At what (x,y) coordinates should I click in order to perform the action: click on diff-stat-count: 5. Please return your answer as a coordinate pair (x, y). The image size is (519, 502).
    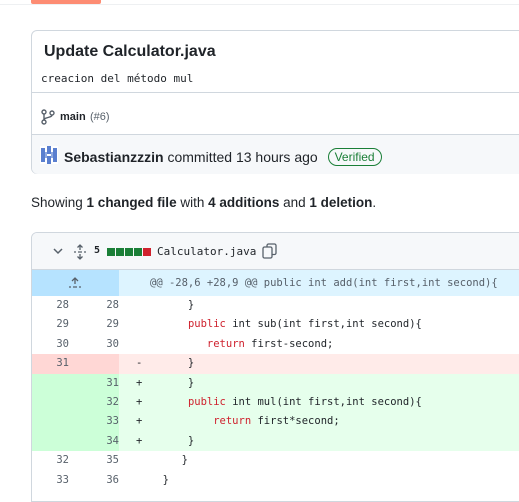
    Looking at the image, I should click on (97, 250).